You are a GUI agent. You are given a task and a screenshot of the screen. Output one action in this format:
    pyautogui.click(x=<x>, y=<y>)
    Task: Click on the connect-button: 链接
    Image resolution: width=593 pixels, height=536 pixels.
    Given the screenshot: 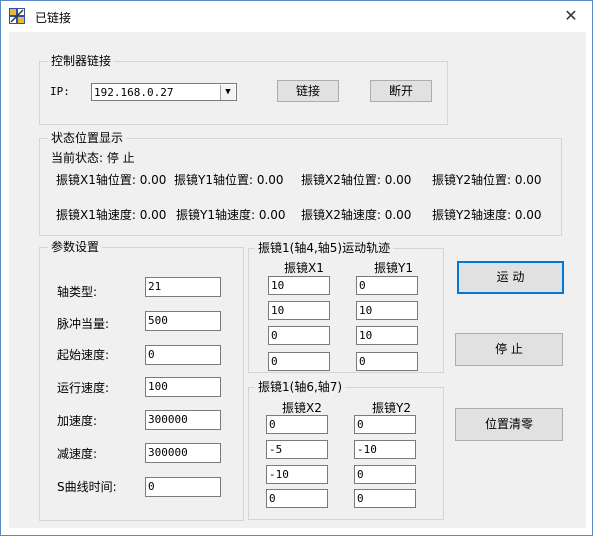 What is the action you would take?
    pyautogui.click(x=308, y=91)
    